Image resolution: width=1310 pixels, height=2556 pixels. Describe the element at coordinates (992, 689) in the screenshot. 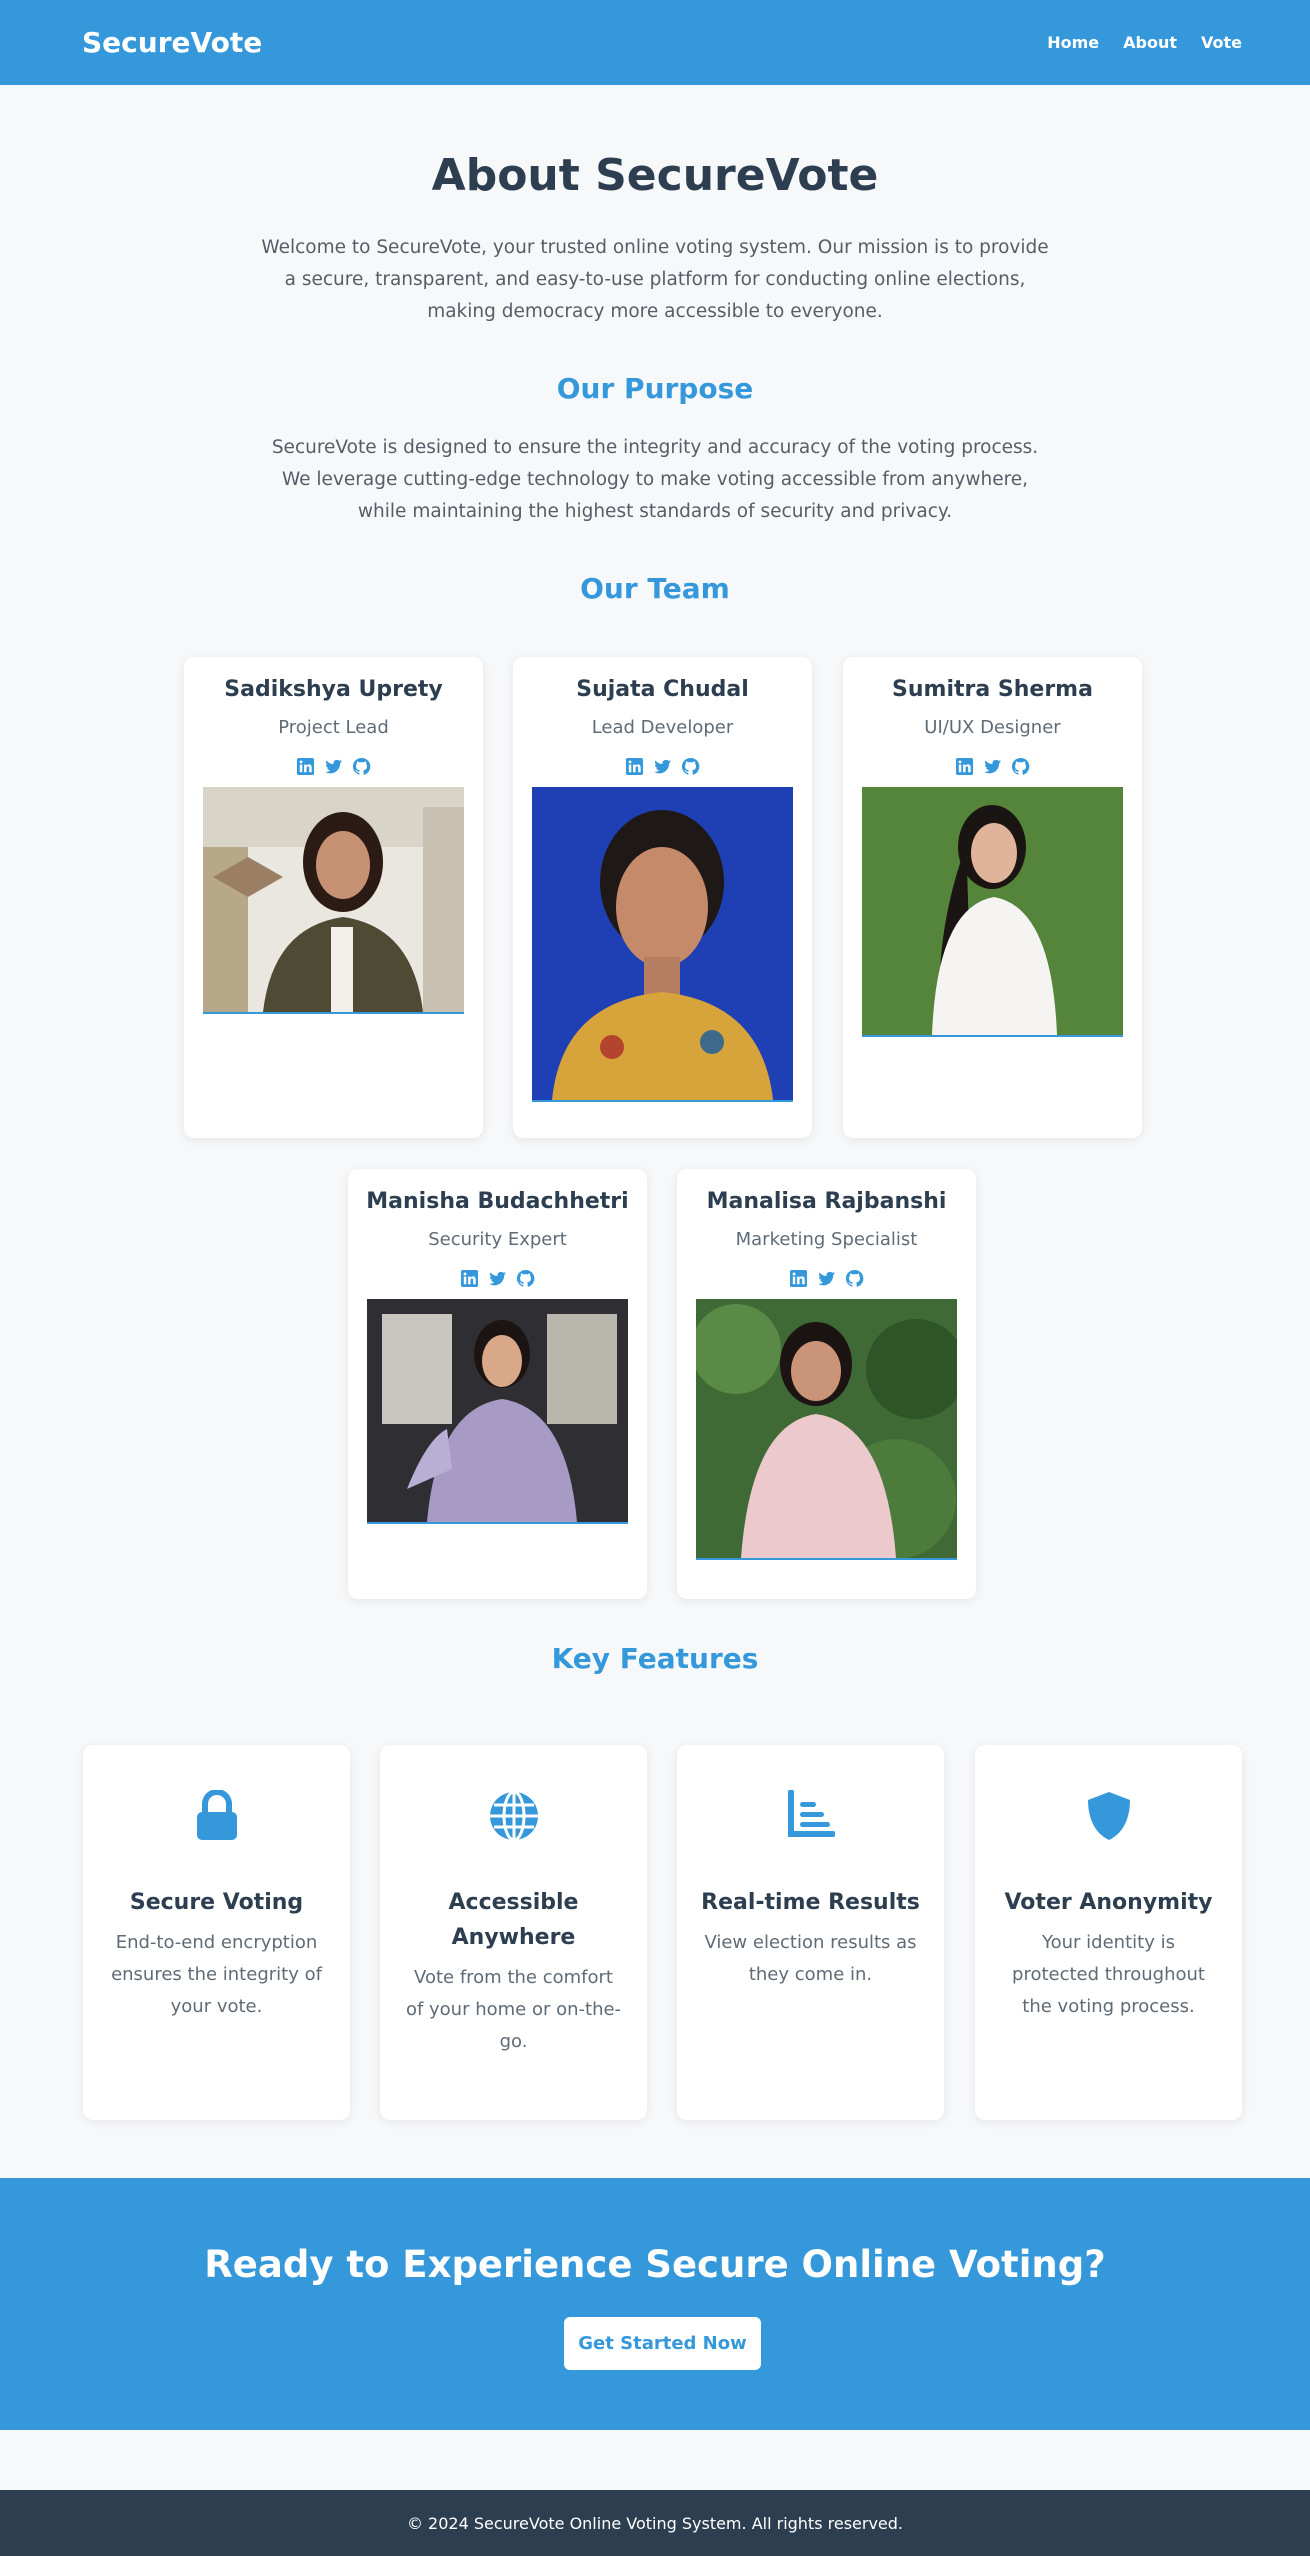

I see `member-name: Sumitra Sherma` at that location.